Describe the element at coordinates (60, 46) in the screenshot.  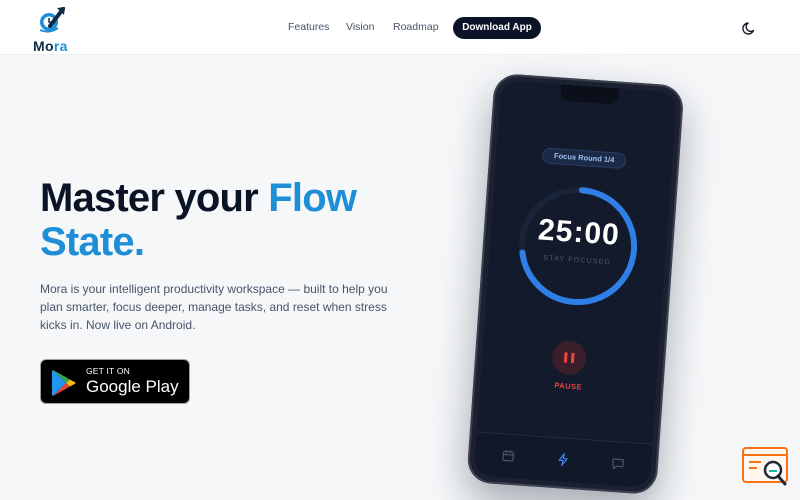
I see `brand-name-accent: ra` at that location.